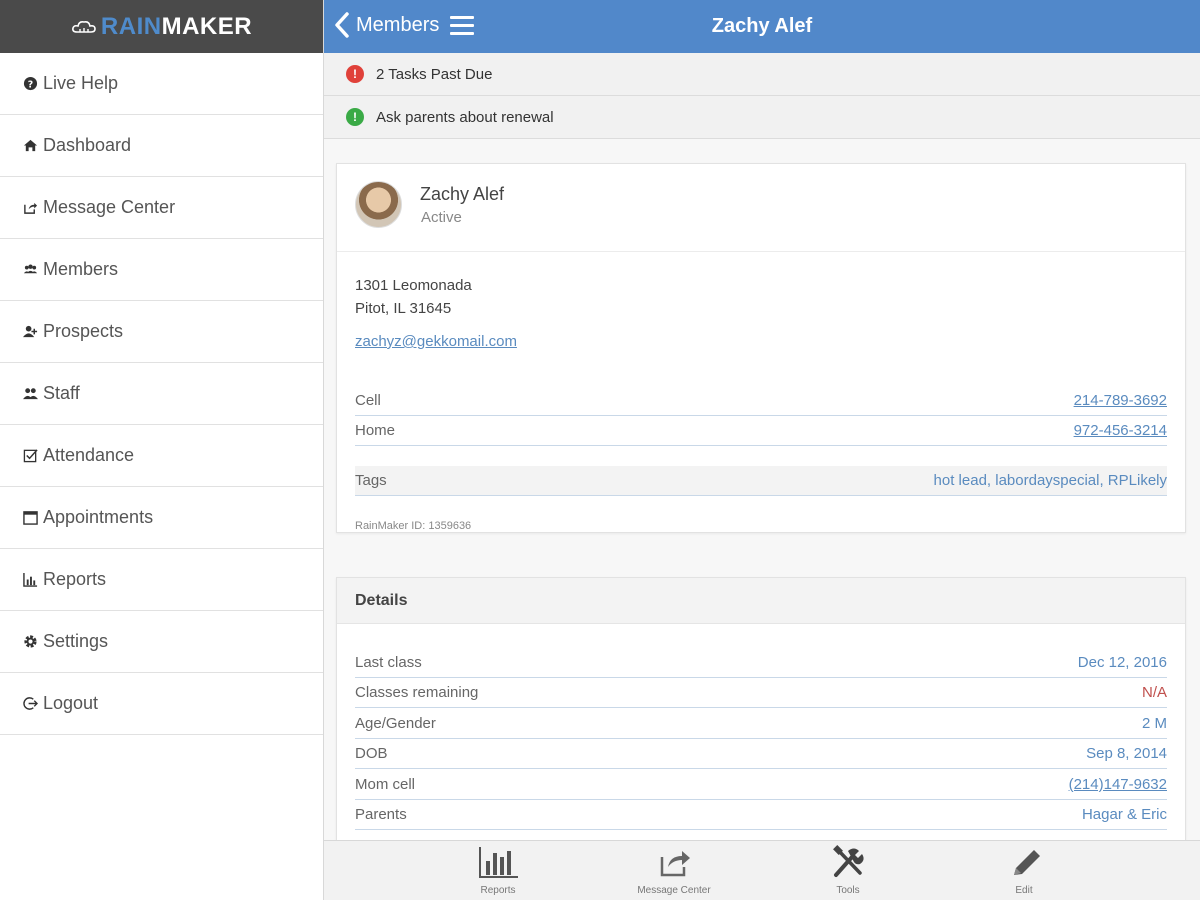 This screenshot has width=1200, height=900. Describe the element at coordinates (417, 692) in the screenshot. I see `detail-label: Classes remaining` at that location.